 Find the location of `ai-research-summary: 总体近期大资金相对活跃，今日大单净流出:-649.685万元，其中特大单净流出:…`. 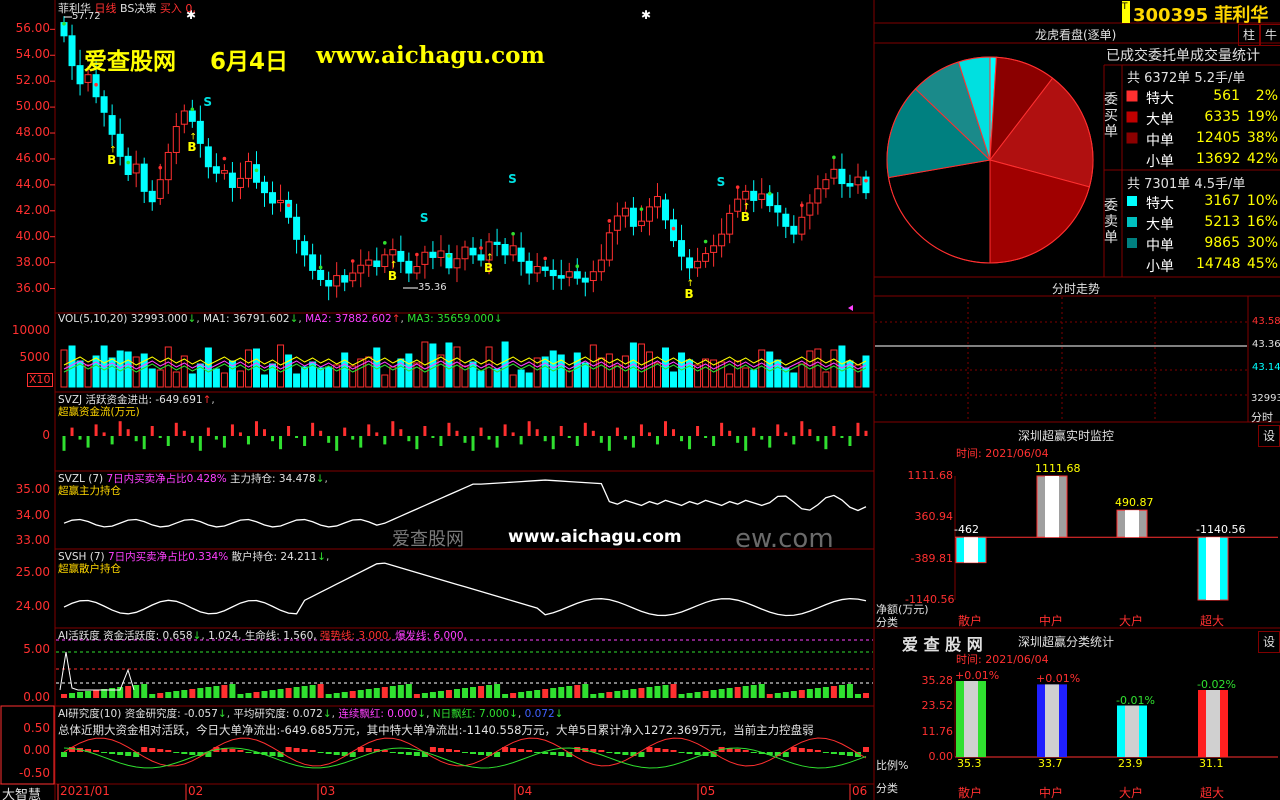

ai-research-summary: 总体近期大资金相对活跃，今日大单净流出:-649.685万元，其中特大单净流出:… is located at coordinates (436, 730).